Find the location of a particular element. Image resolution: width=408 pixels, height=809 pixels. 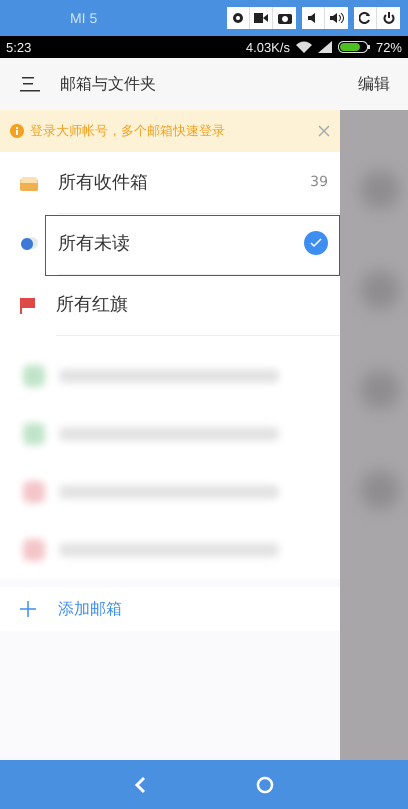

folder-label: 所有收件箱 is located at coordinates (103, 182).